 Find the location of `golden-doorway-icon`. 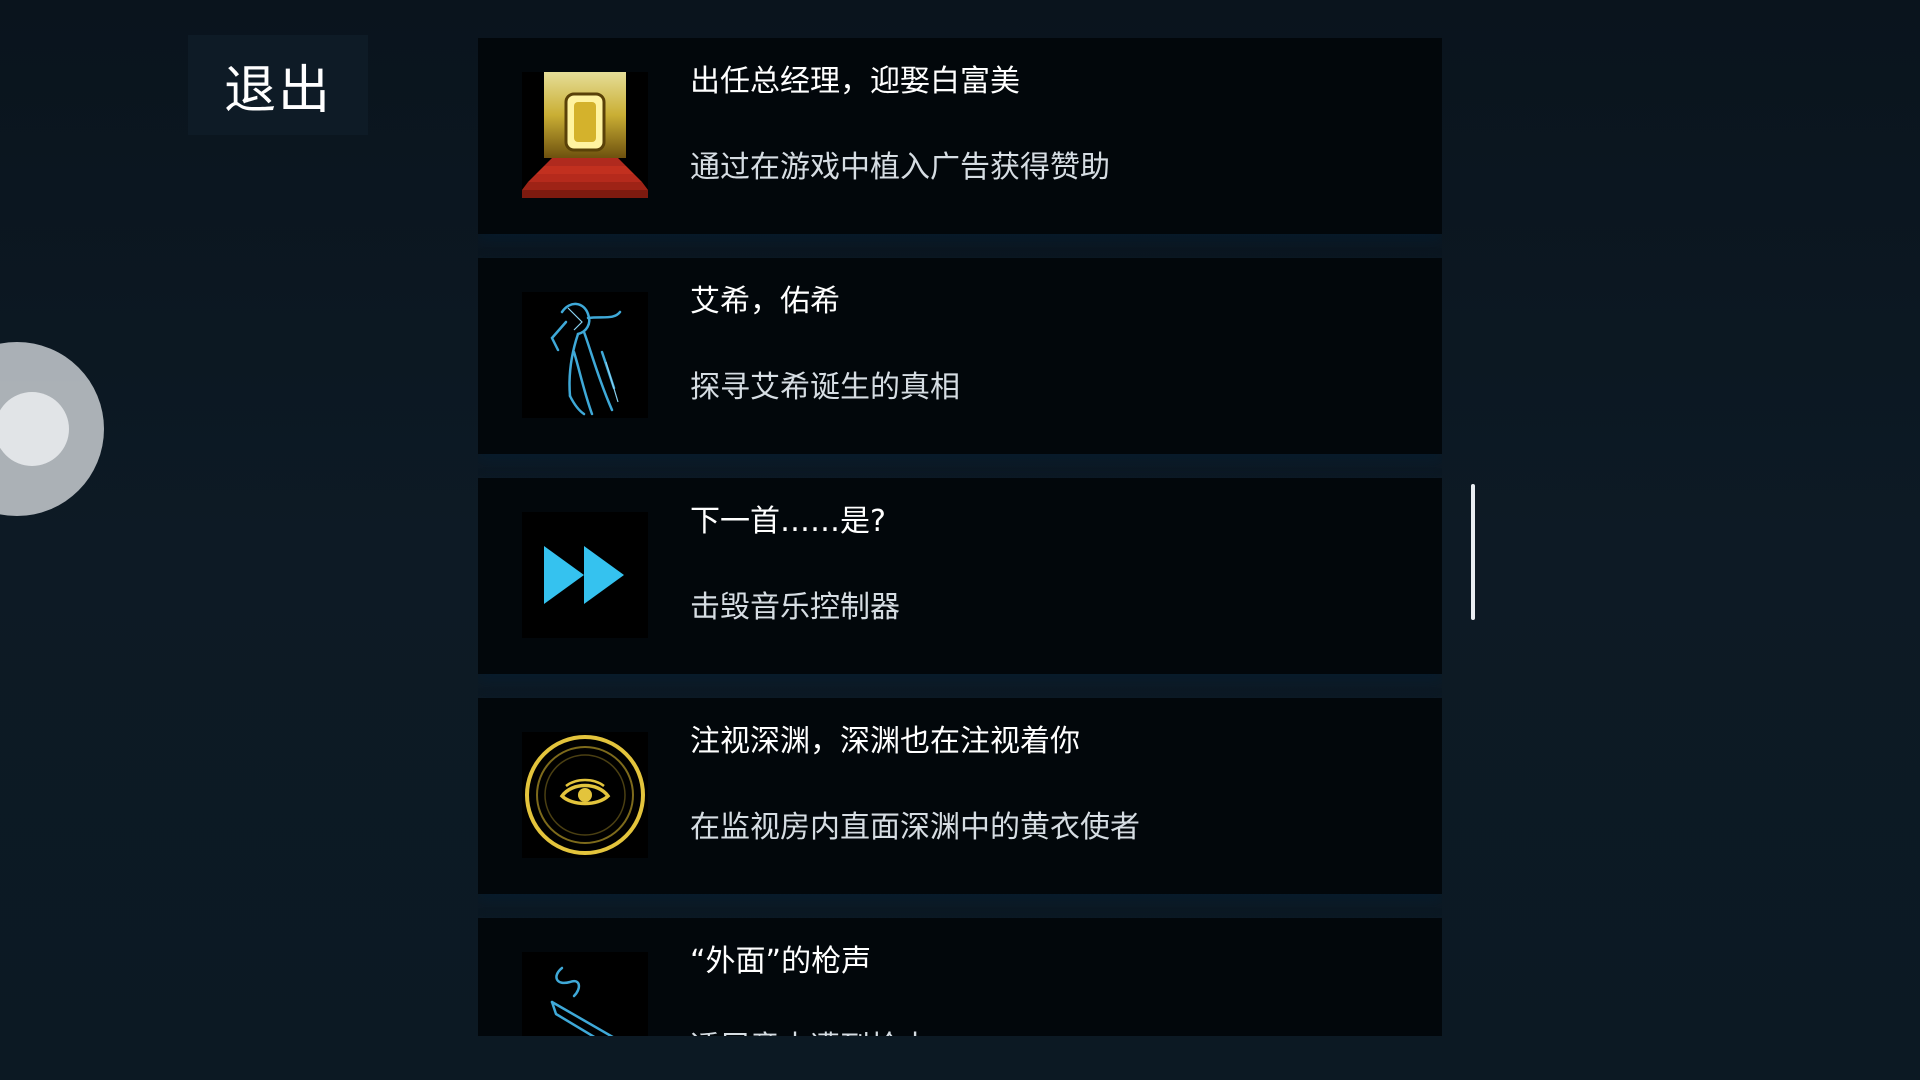

golden-doorway-icon is located at coordinates (585, 135).